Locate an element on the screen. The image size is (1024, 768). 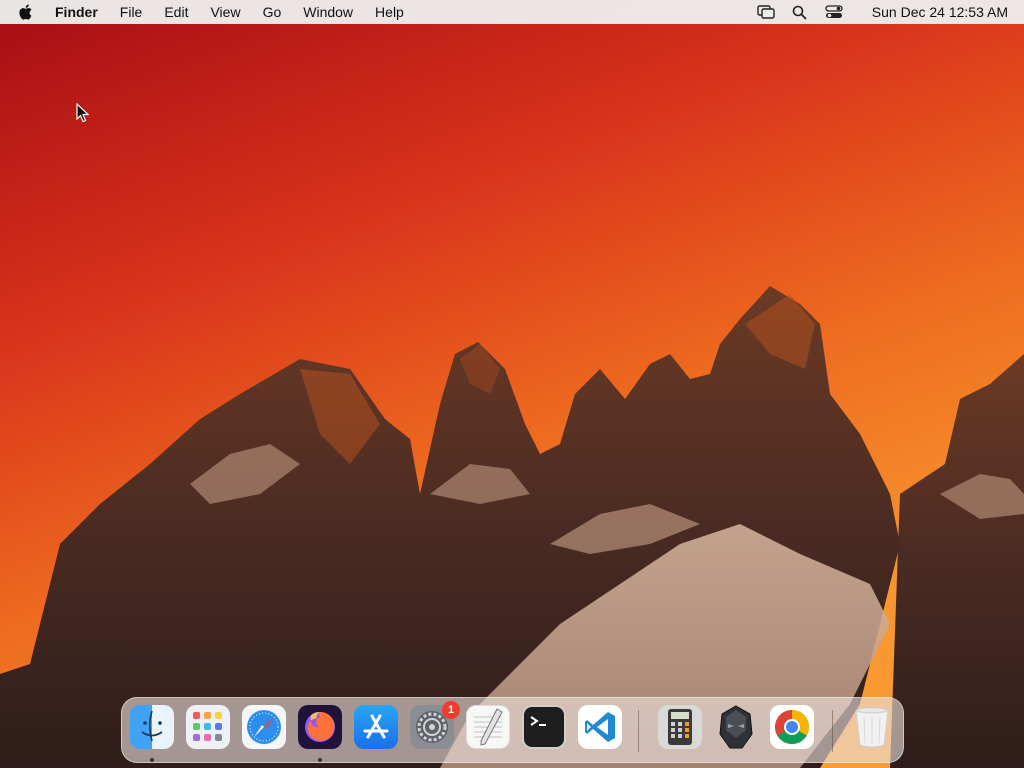
menu-app-name: Finder is located at coordinates (76, 12).